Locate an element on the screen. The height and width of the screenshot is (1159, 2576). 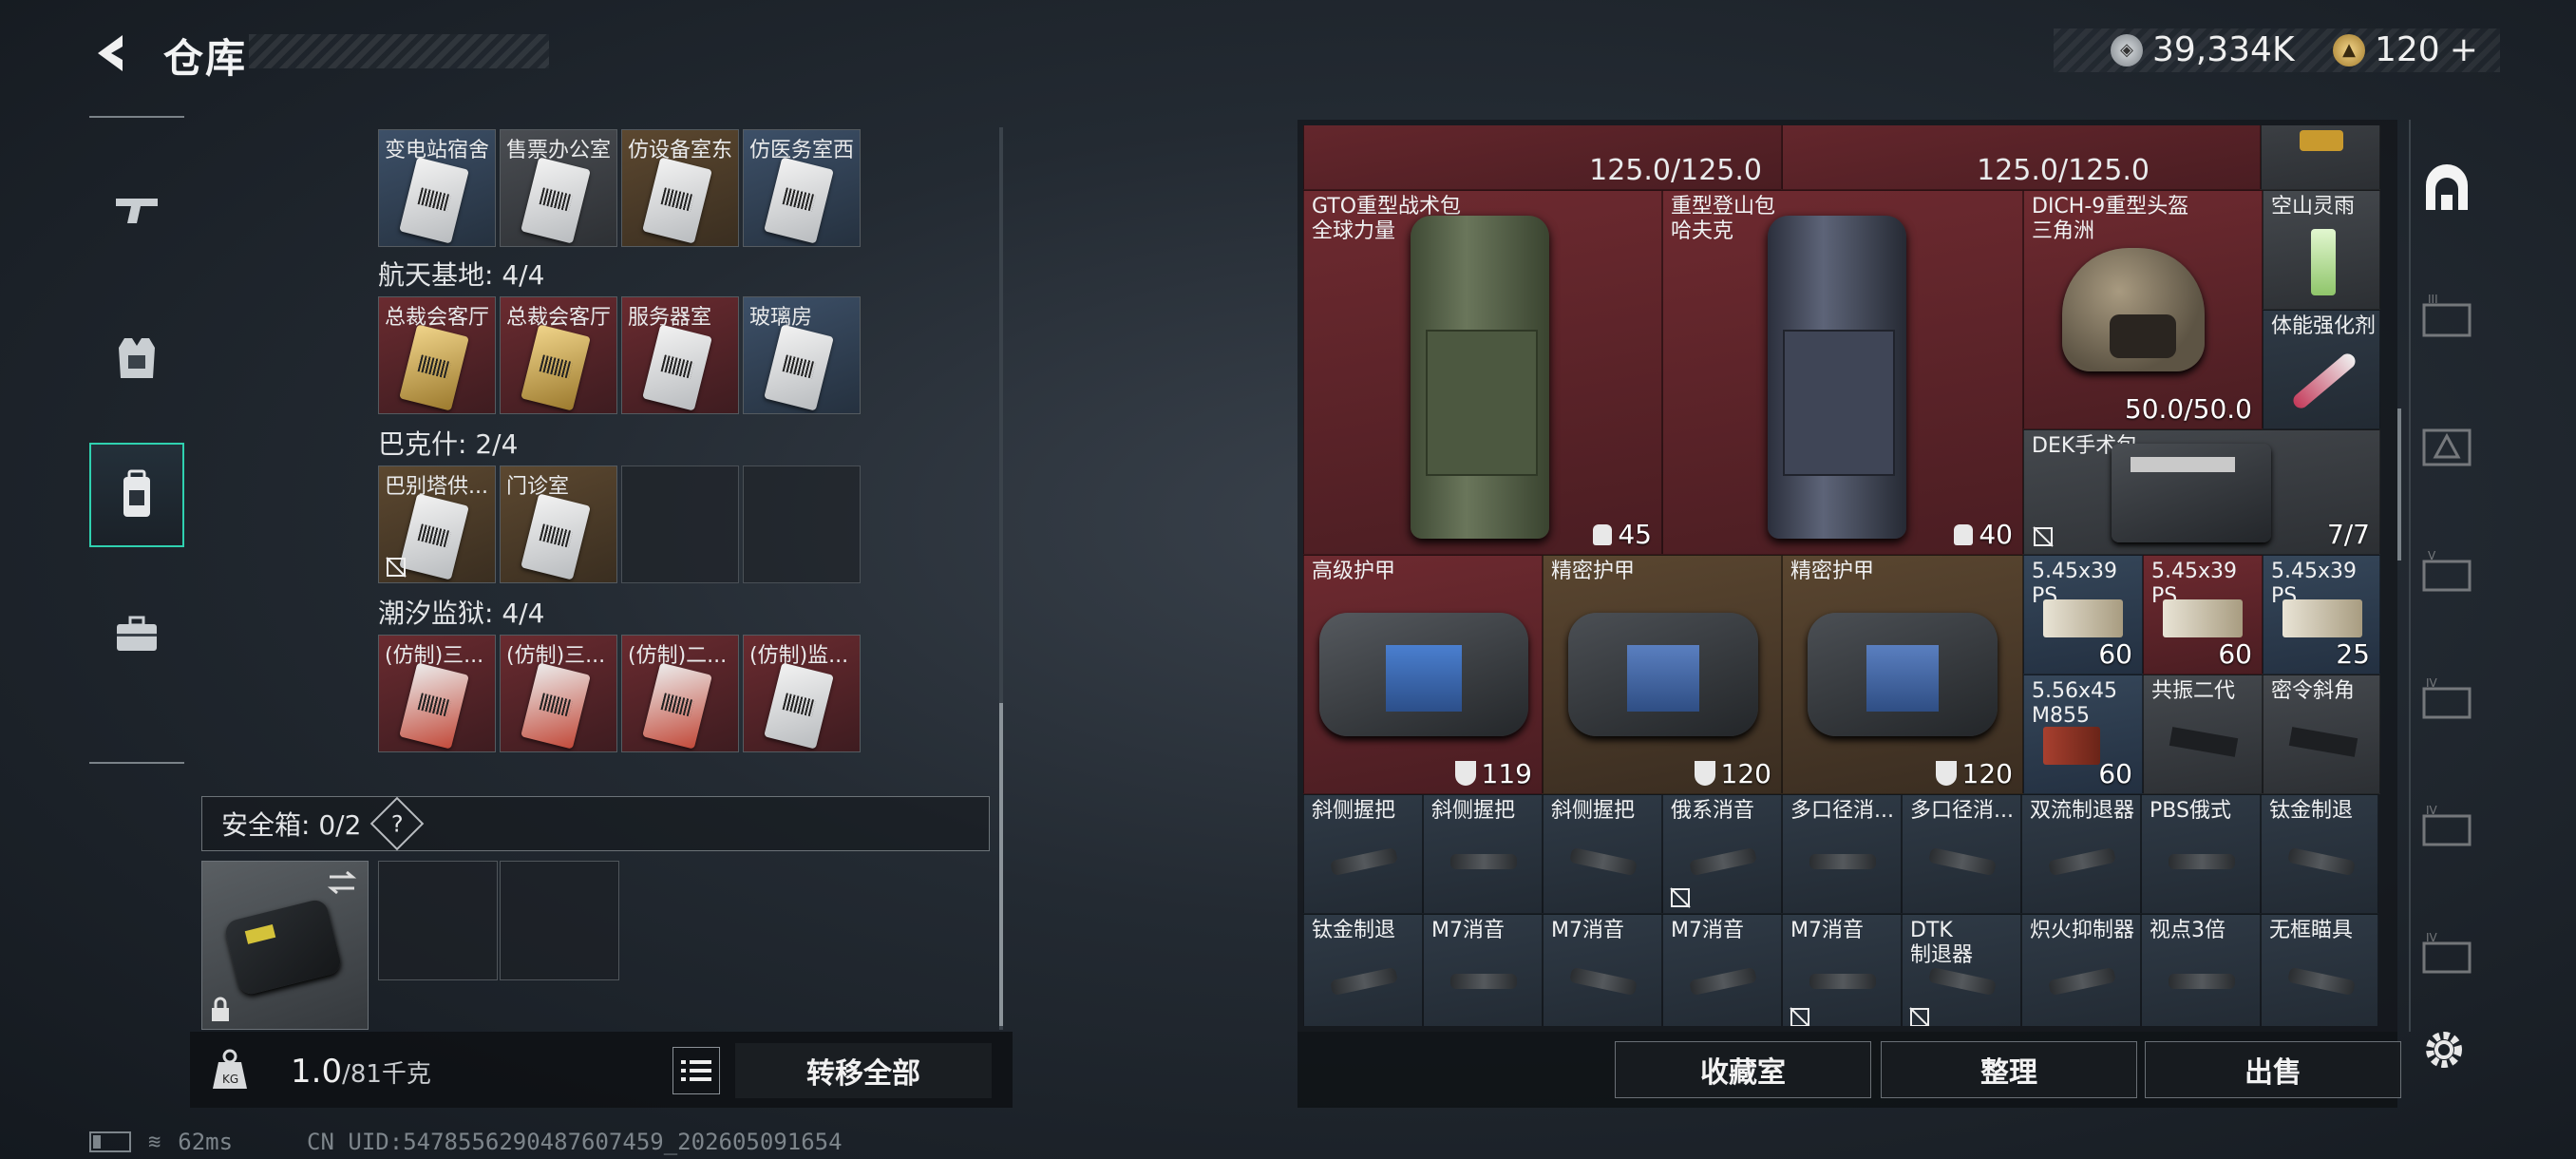
key-slot: 变电站宿舍 is located at coordinates (437, 188).